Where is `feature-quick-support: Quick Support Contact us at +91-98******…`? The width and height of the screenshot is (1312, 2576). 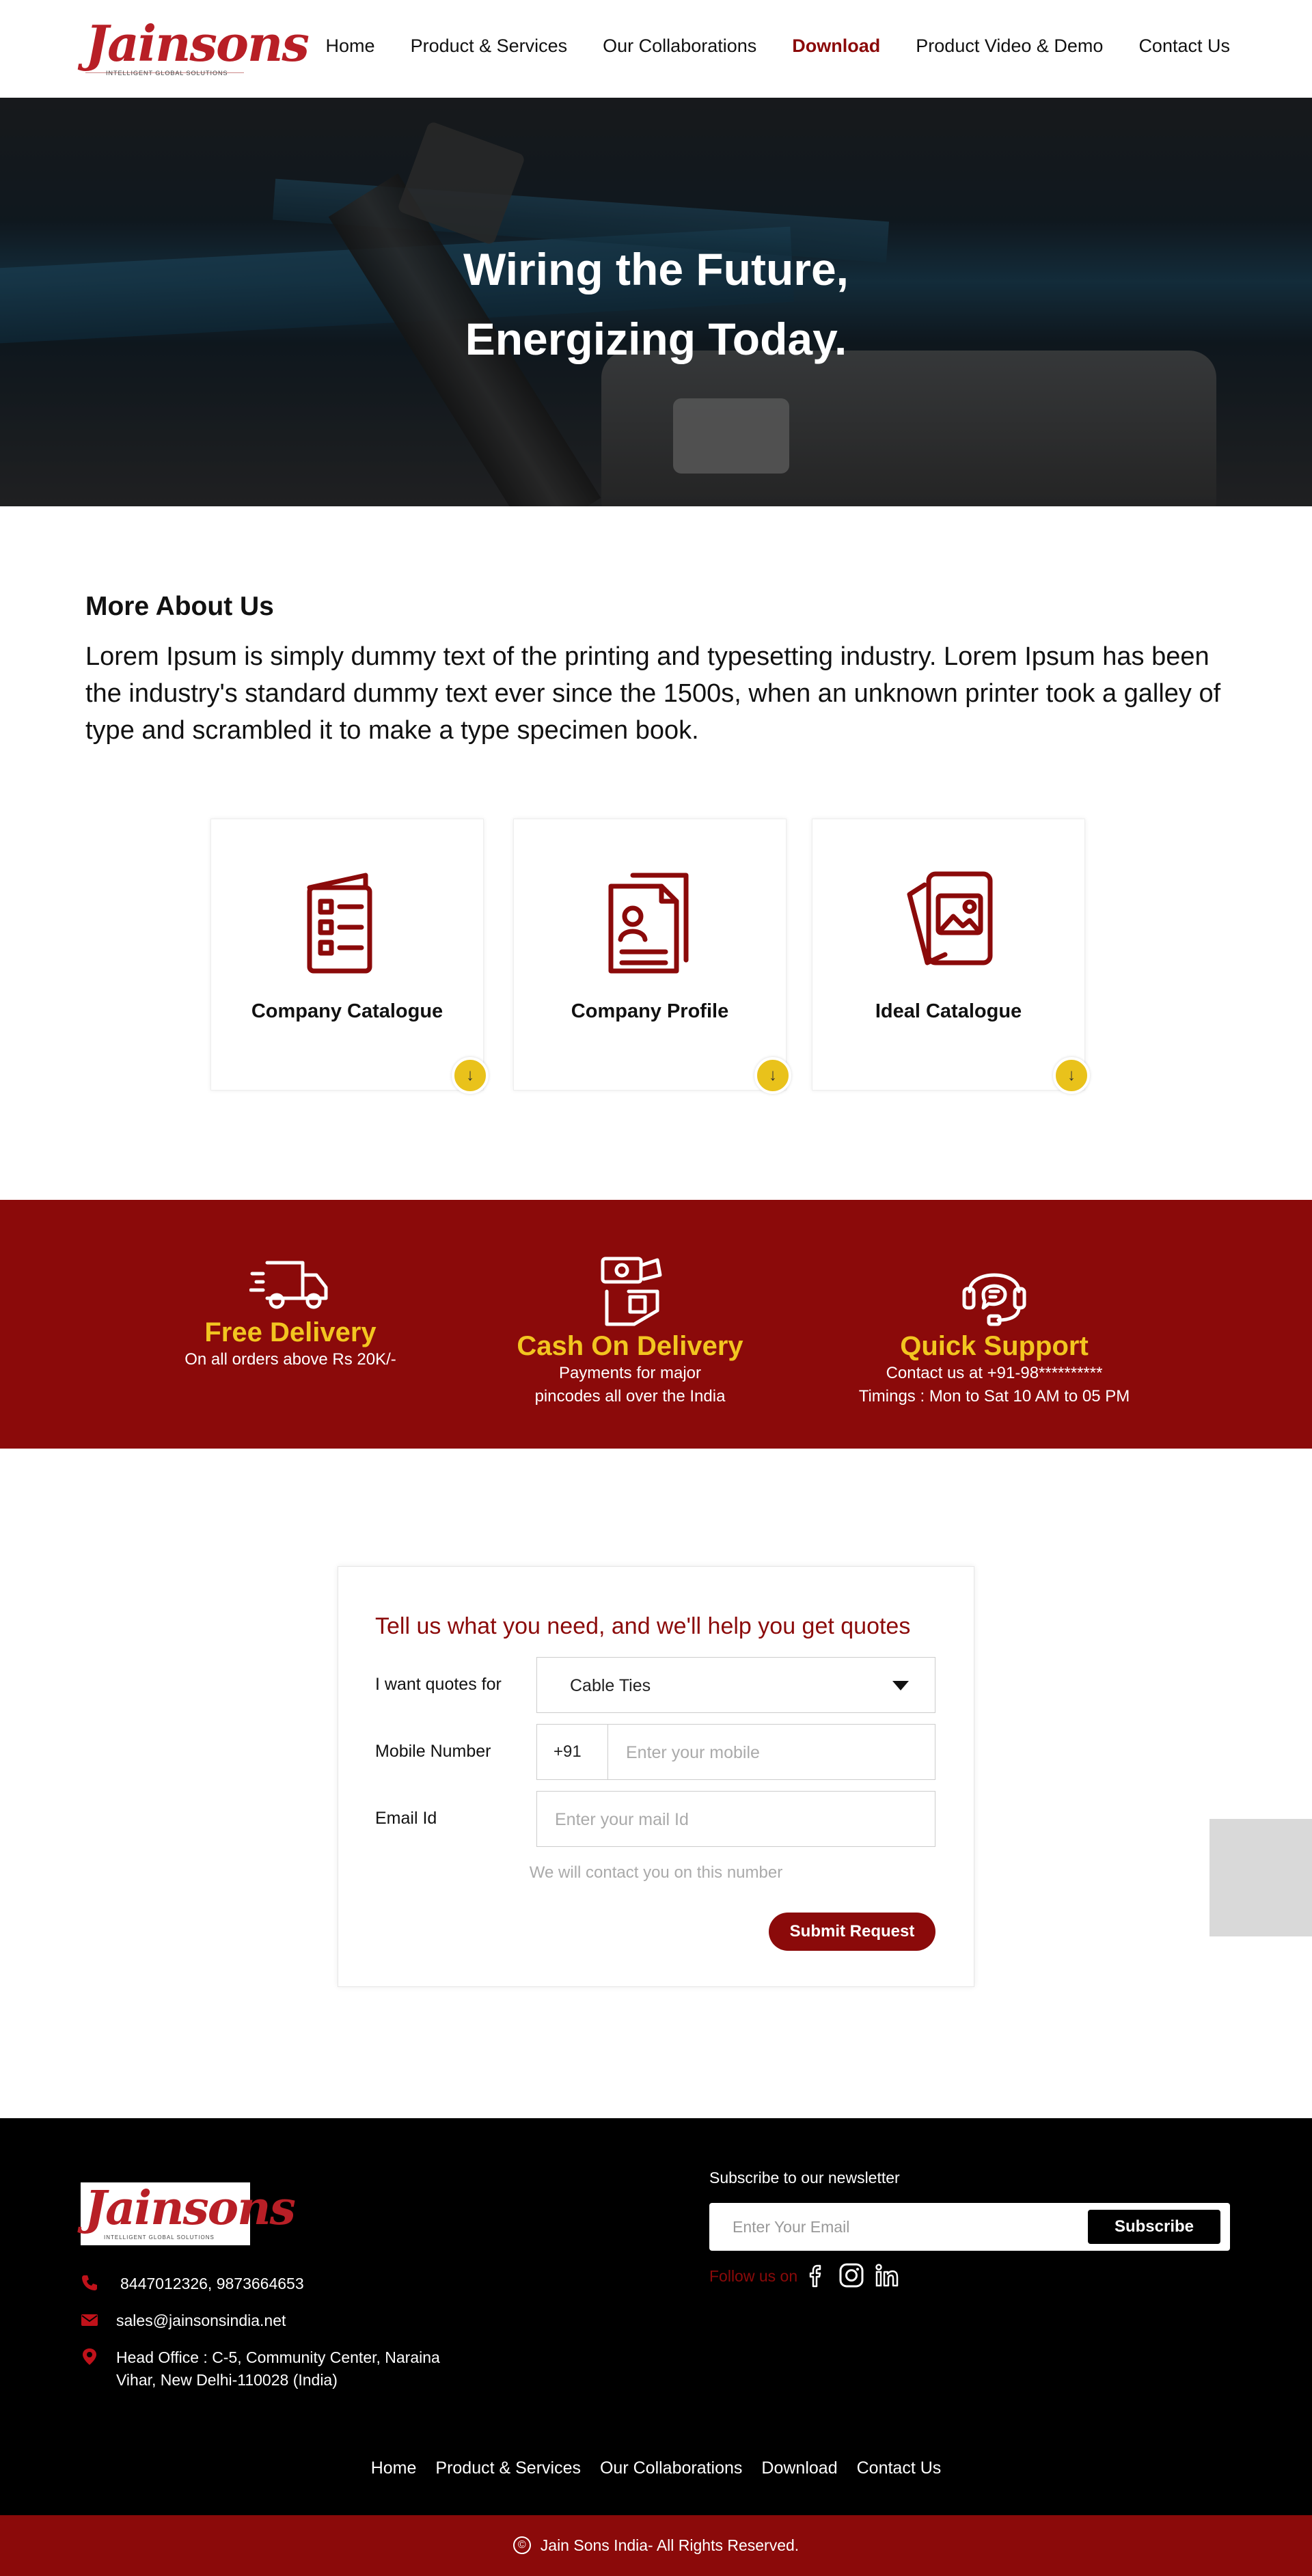 feature-quick-support: Quick Support Contact us at +91-98******… is located at coordinates (994, 1304).